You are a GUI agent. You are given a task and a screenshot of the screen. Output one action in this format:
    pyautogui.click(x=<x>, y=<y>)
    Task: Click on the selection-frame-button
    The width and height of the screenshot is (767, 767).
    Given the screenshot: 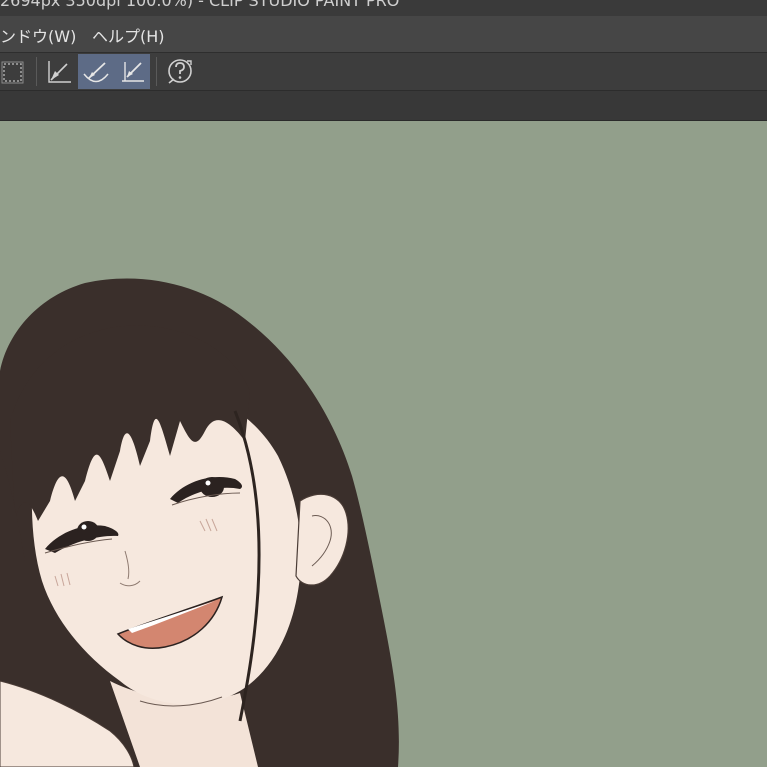 What is the action you would take?
    pyautogui.click(x=15, y=71)
    